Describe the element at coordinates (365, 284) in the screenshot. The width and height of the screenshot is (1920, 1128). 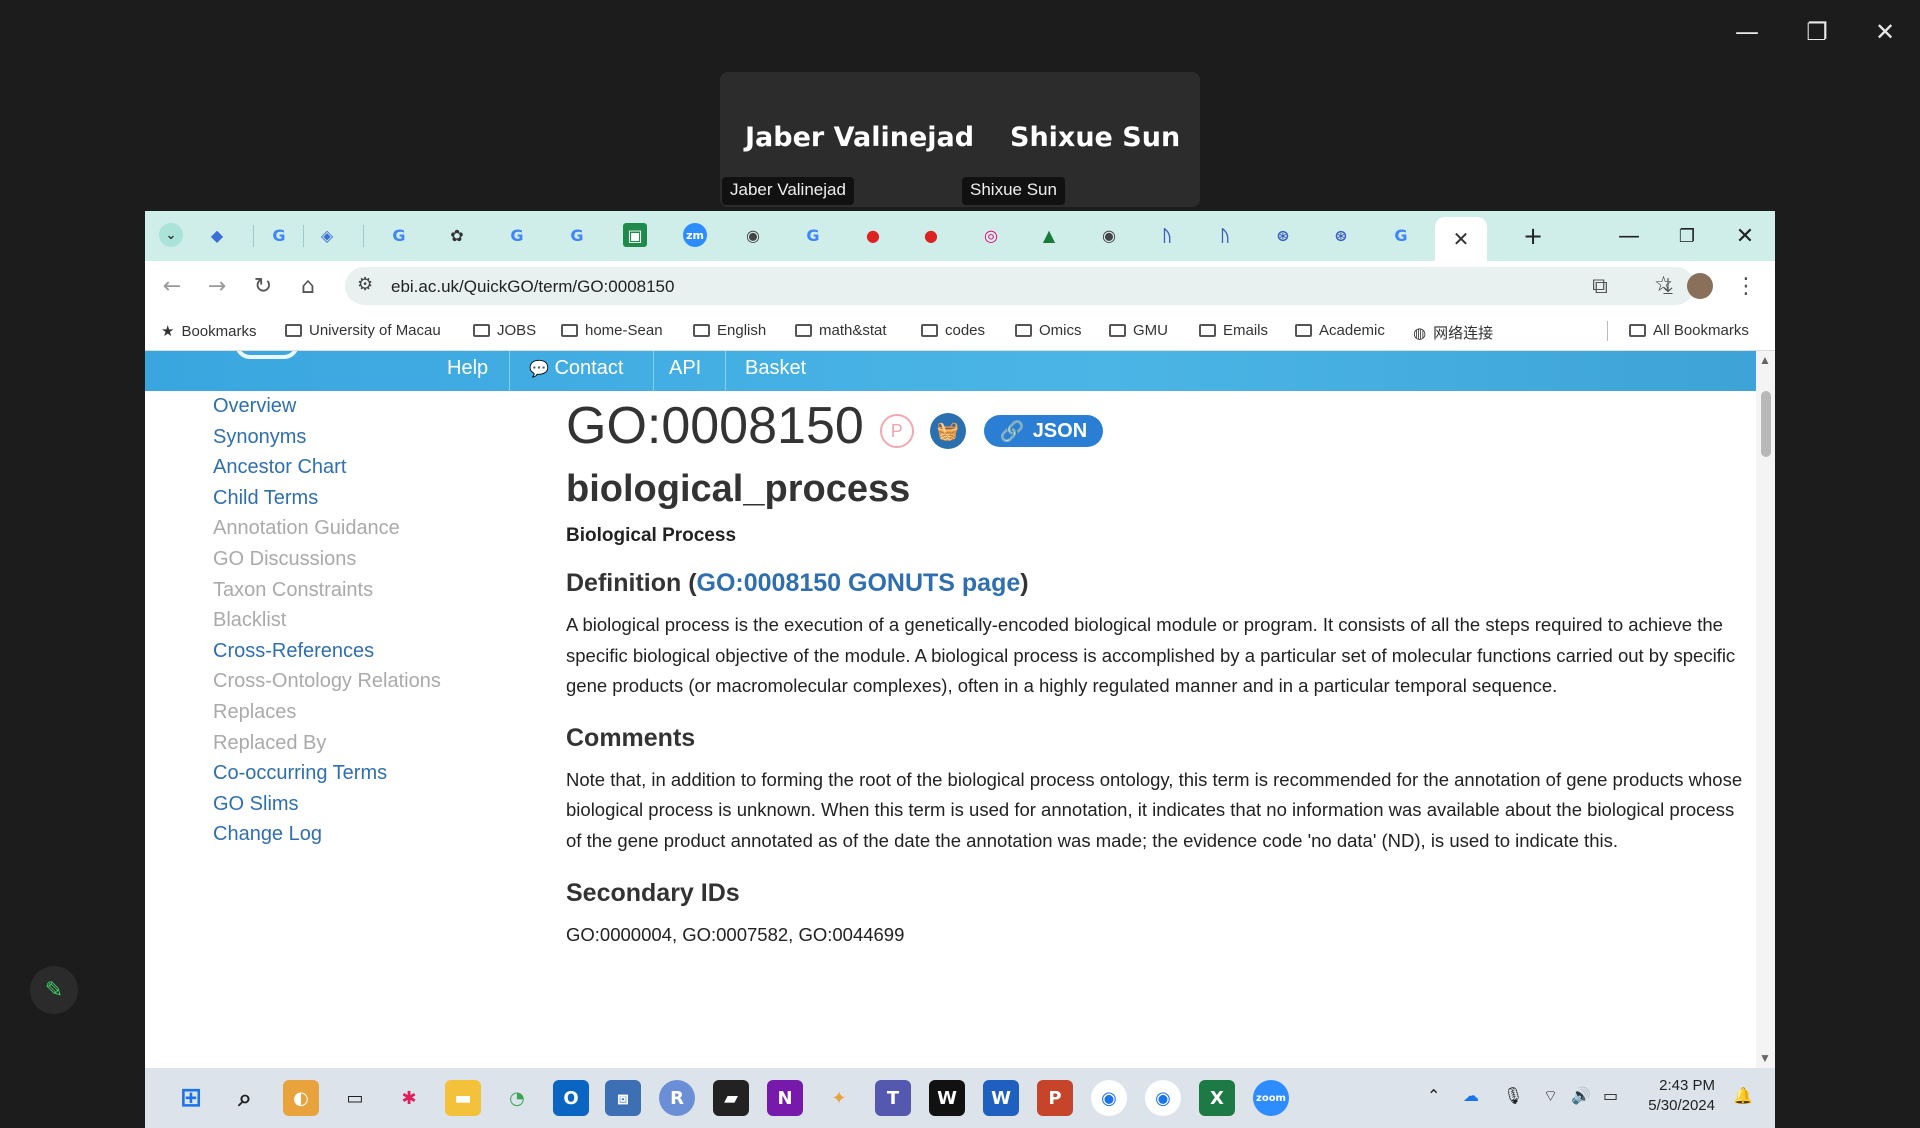
I see `site-info-icon: ⚙` at that location.